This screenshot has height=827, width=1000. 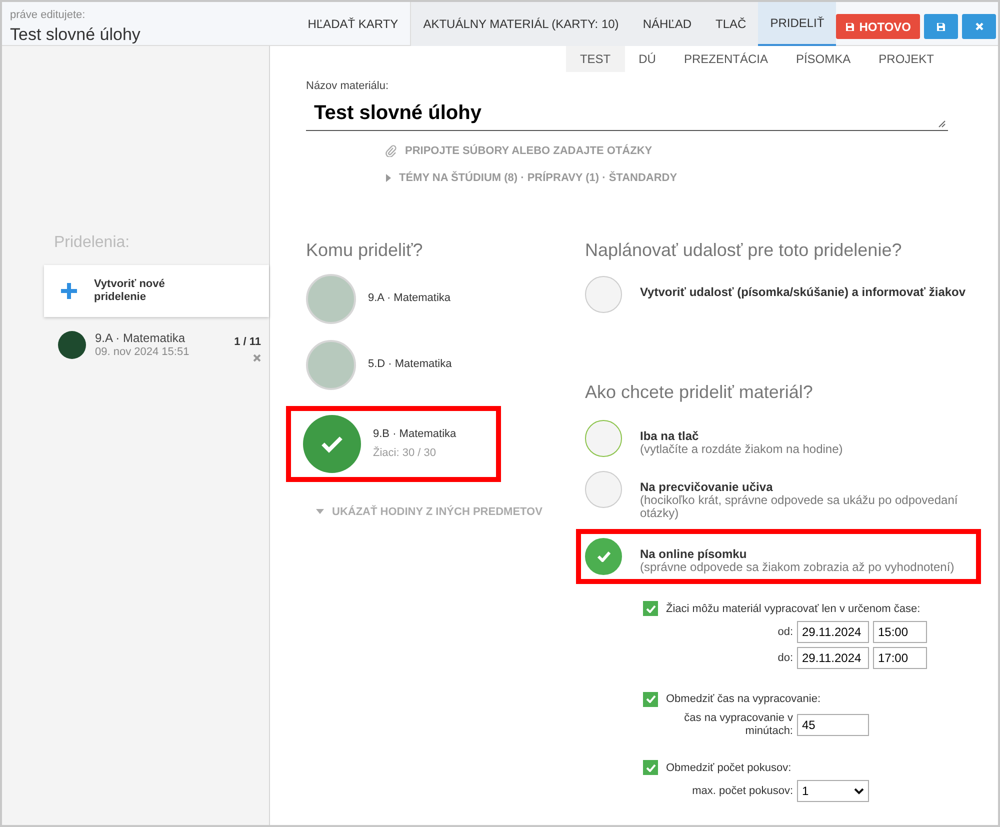 What do you see at coordinates (69, 291) in the screenshot?
I see `plus-icon` at bounding box center [69, 291].